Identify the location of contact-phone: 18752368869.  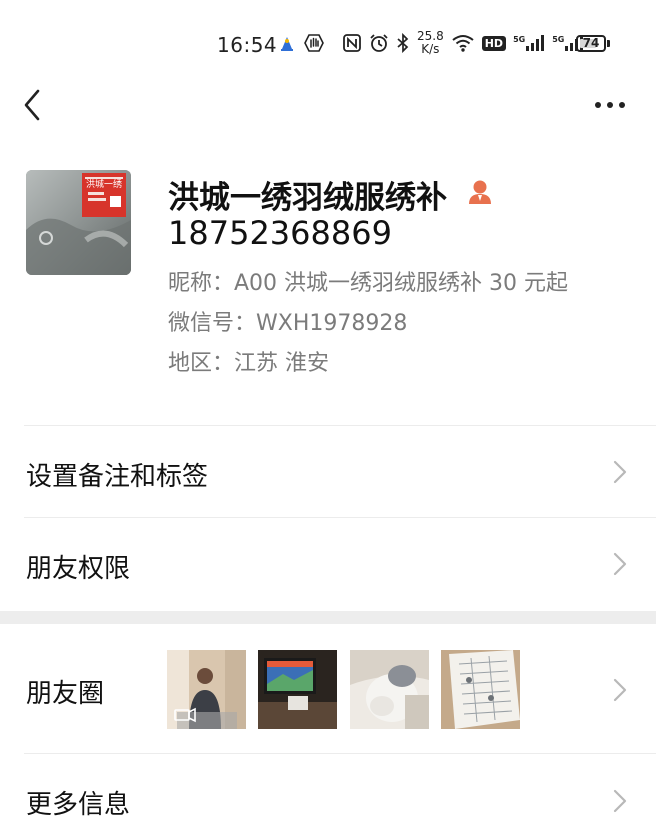
(280, 233).